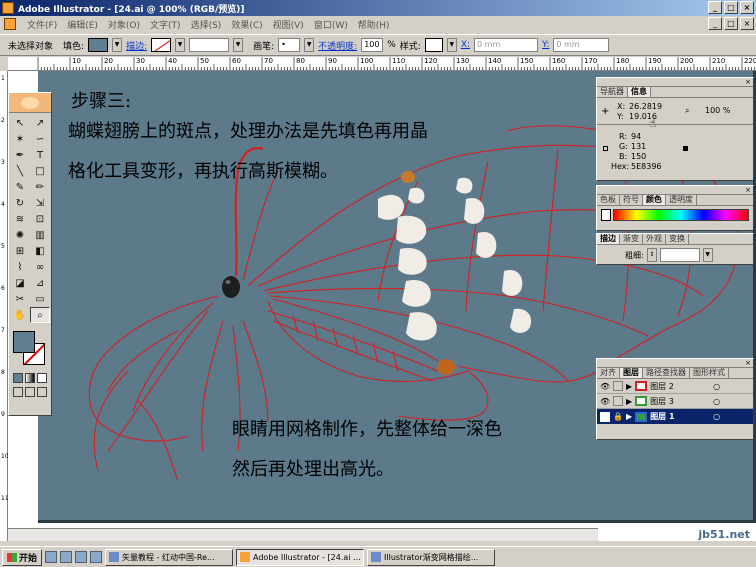  I want to click on stroke-dropdown: ▼, so click(180, 45).